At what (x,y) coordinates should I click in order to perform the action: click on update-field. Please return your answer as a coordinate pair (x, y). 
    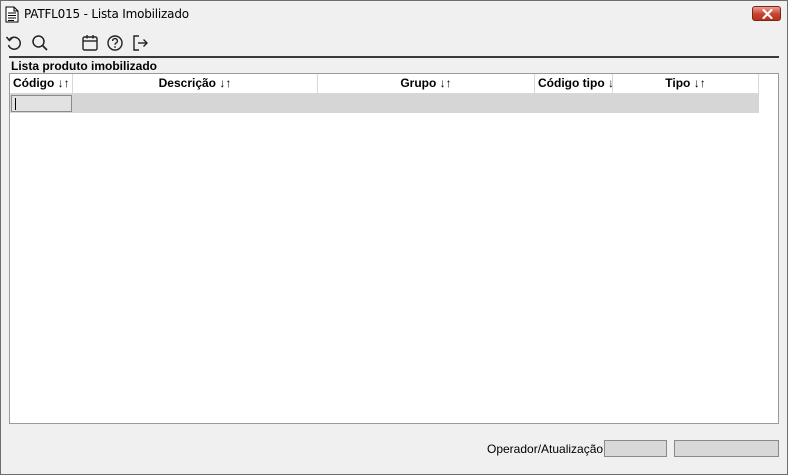
    Looking at the image, I should click on (726, 448).